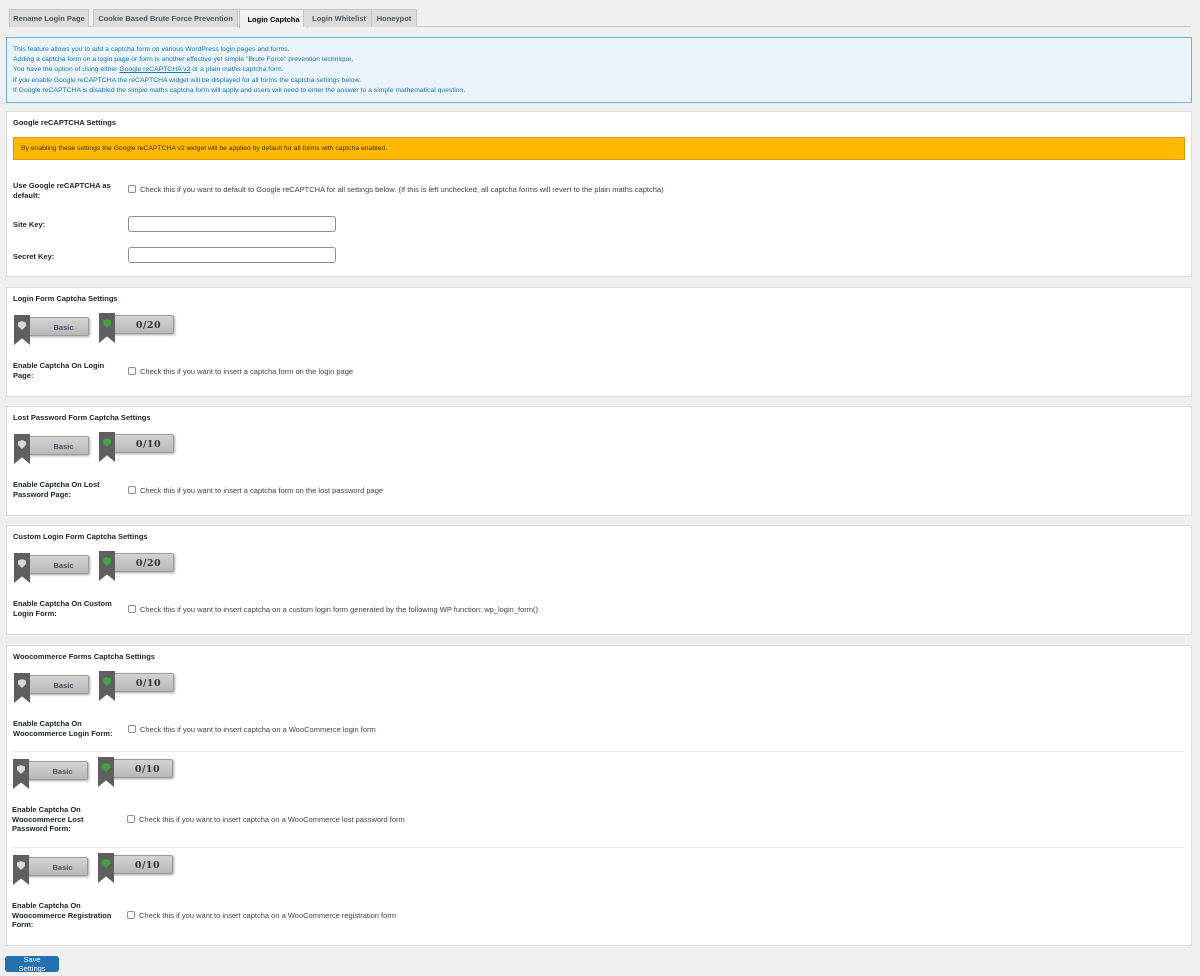 This screenshot has height=976, width=1200. What do you see at coordinates (237, 70) in the screenshot?
I see `info-text: or a plain maths captcha form.` at bounding box center [237, 70].